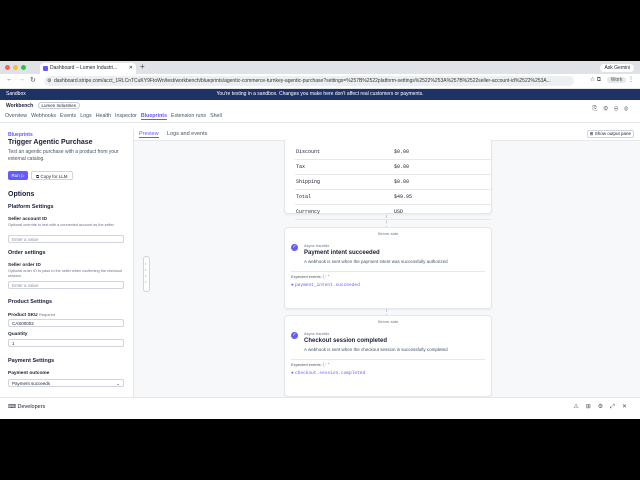  I want to click on copy-label: Copy for LLM, so click(54, 176).